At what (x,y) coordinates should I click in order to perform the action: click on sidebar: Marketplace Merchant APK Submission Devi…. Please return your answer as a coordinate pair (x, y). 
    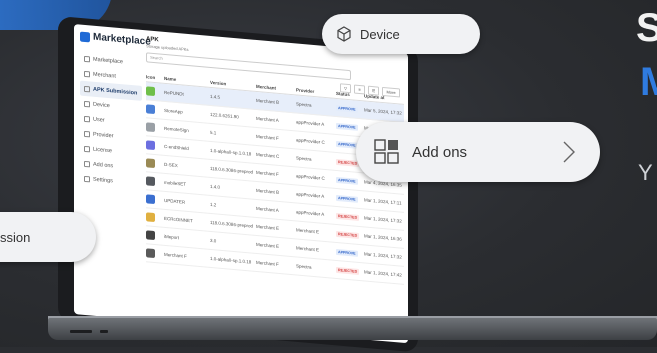
    Looking at the image, I should click on (111, 121).